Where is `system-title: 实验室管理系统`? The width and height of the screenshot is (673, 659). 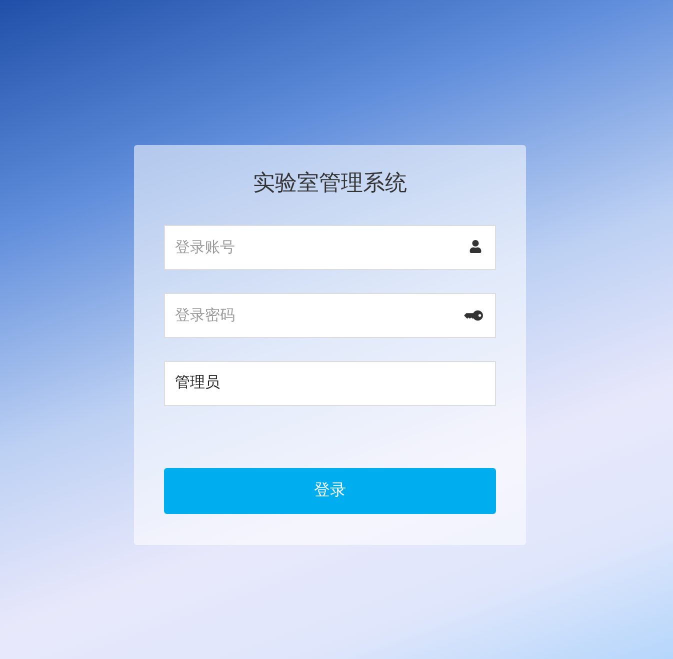
system-title: 实验室管理系统 is located at coordinates (330, 183).